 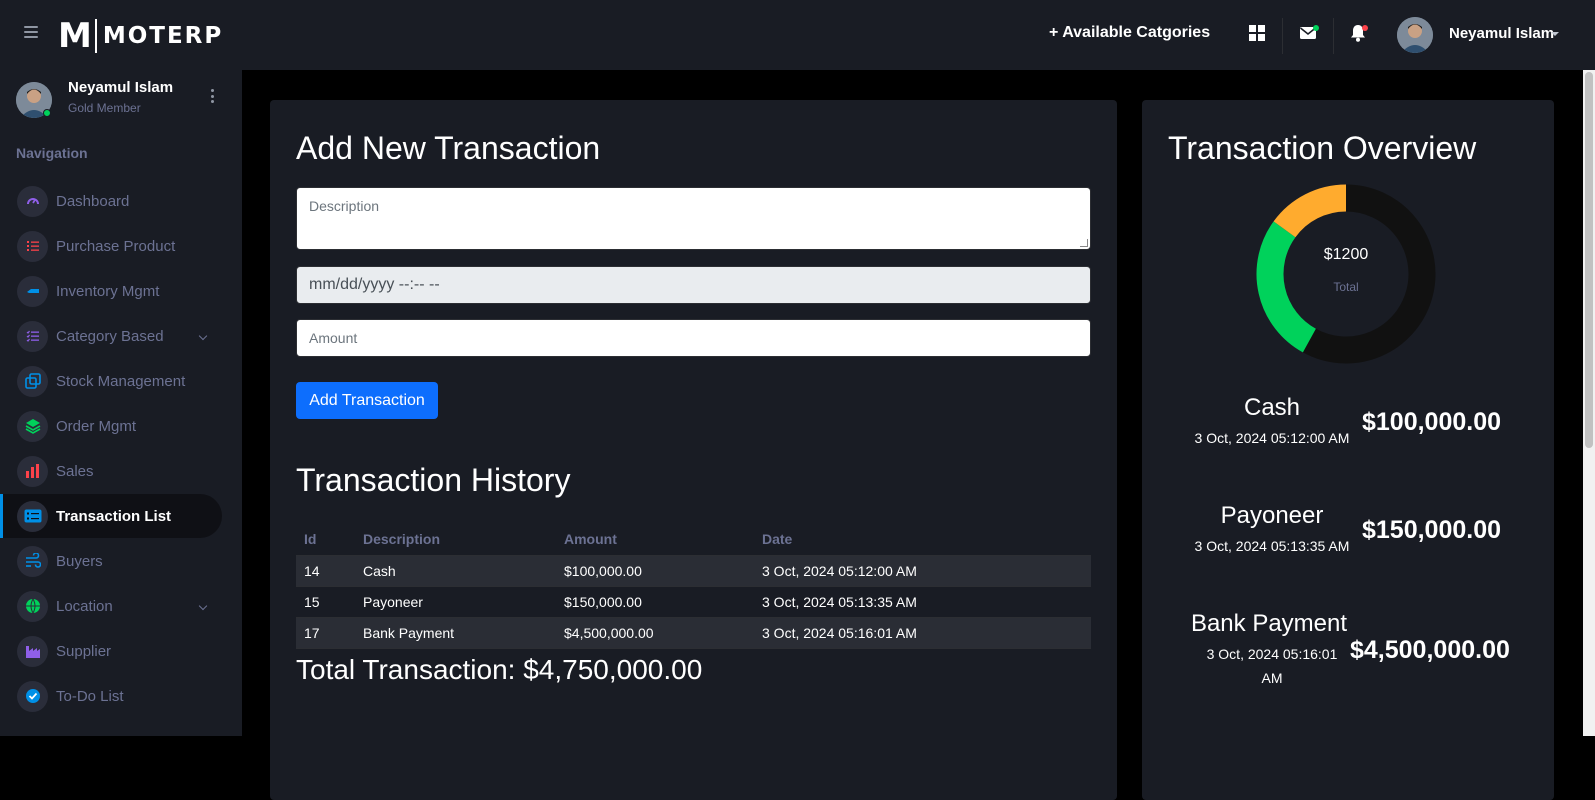 I want to click on logo-word: MOTERP, so click(x=163, y=36).